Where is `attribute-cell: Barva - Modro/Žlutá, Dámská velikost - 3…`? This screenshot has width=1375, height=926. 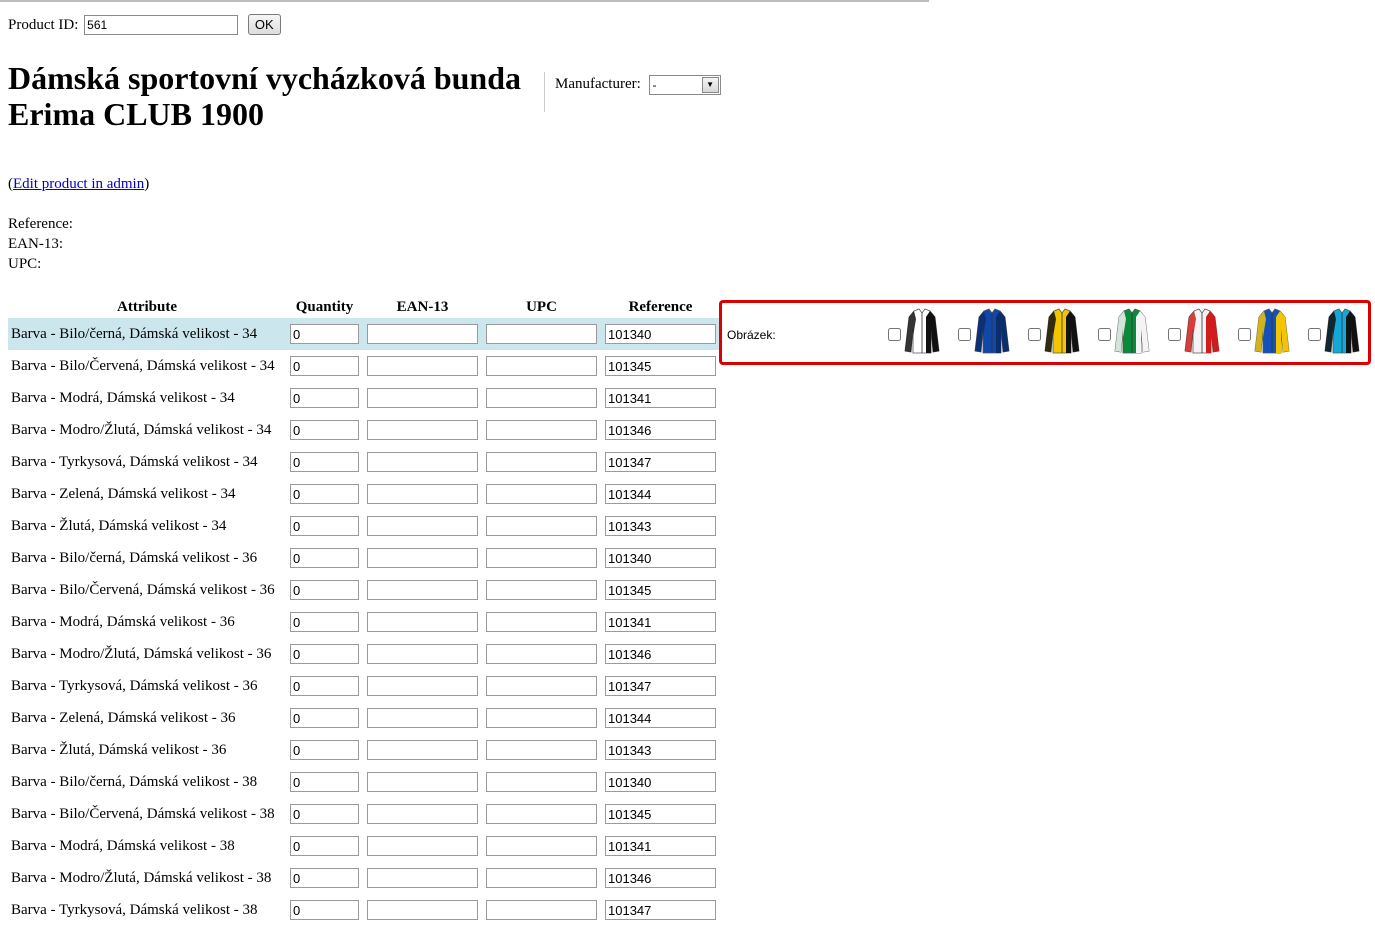
attribute-cell: Barva - Modro/Žlutá, Dámská velikost - 3… is located at coordinates (141, 653).